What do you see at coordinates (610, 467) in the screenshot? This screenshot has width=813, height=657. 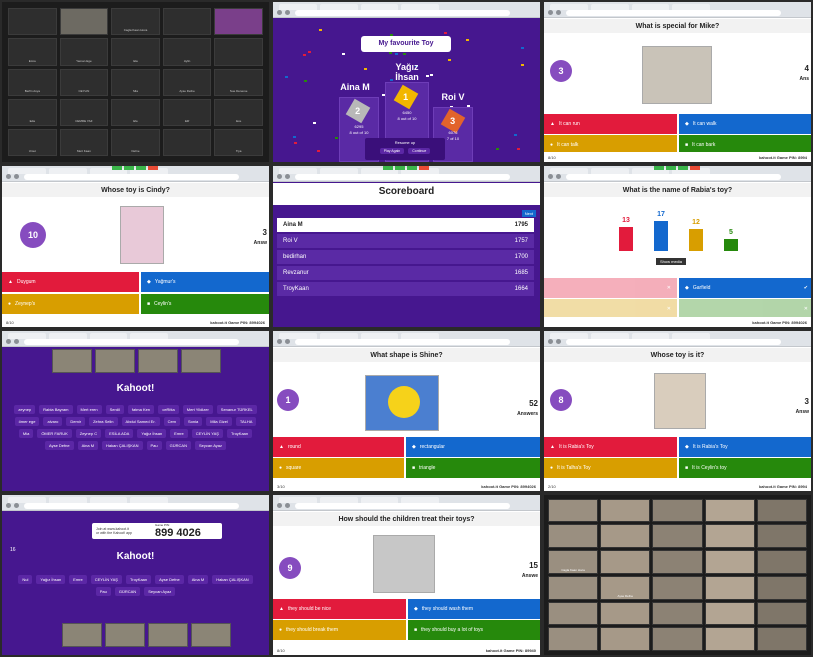 I see `answer-option-yellow: ● It is Talha's Toy` at bounding box center [610, 467].